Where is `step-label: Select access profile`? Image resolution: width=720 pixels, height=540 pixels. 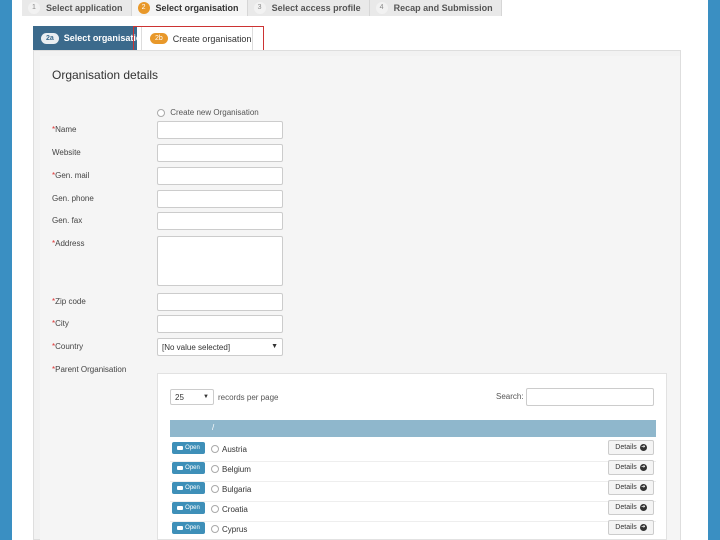 step-label: Select access profile is located at coordinates (316, 8).